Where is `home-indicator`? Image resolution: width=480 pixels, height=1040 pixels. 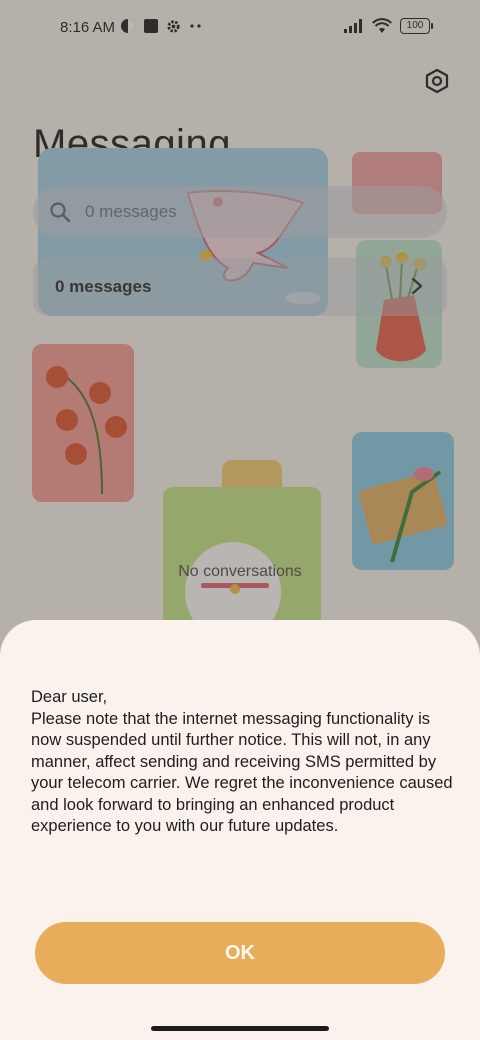
home-indicator is located at coordinates (240, 1028).